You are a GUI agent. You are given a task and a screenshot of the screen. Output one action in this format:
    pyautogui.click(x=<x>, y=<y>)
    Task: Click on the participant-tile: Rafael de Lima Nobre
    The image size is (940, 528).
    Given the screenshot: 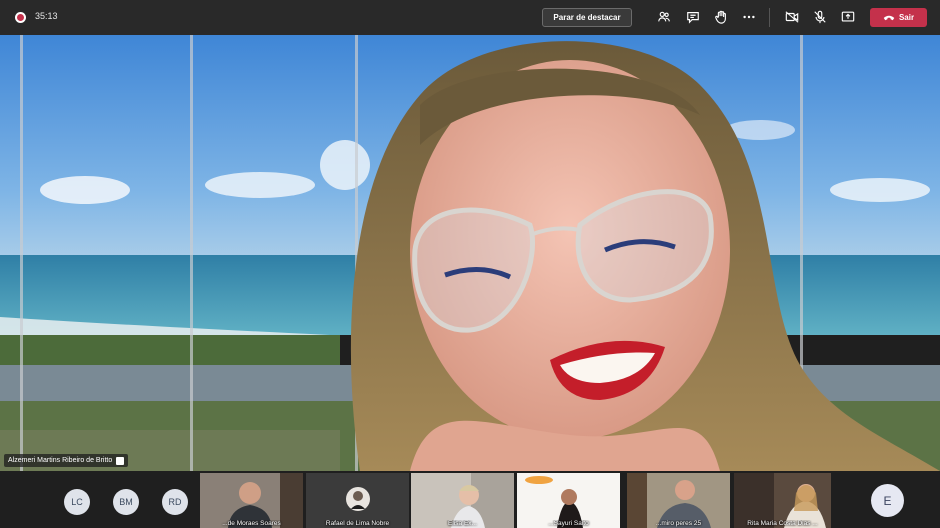 What is the action you would take?
    pyautogui.click(x=357, y=500)
    